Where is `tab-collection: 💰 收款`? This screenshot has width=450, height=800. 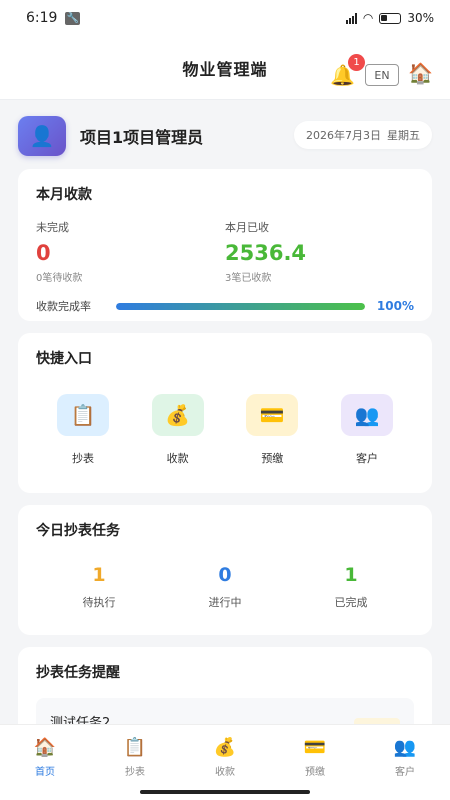 tab-collection: 💰 收款 is located at coordinates (225, 762).